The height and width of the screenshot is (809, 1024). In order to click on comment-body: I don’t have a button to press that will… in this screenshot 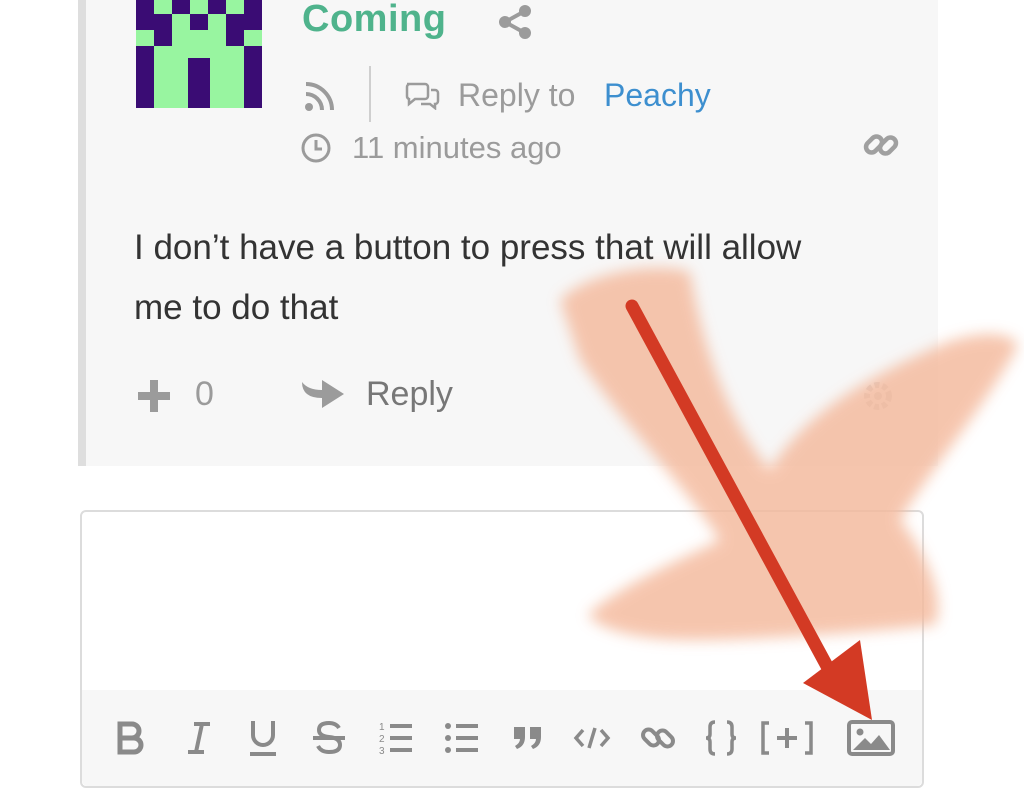, I will do `click(468, 277)`.